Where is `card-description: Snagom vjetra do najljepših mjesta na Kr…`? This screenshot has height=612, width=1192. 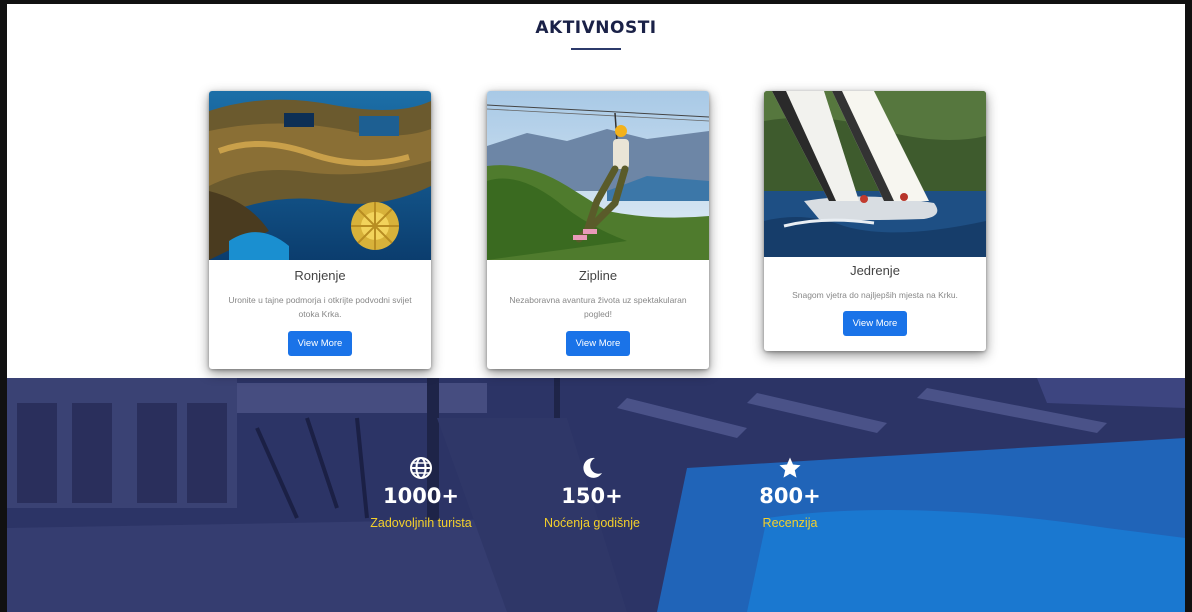 card-description: Snagom vjetra do najljepših mjesta na Kr… is located at coordinates (875, 295).